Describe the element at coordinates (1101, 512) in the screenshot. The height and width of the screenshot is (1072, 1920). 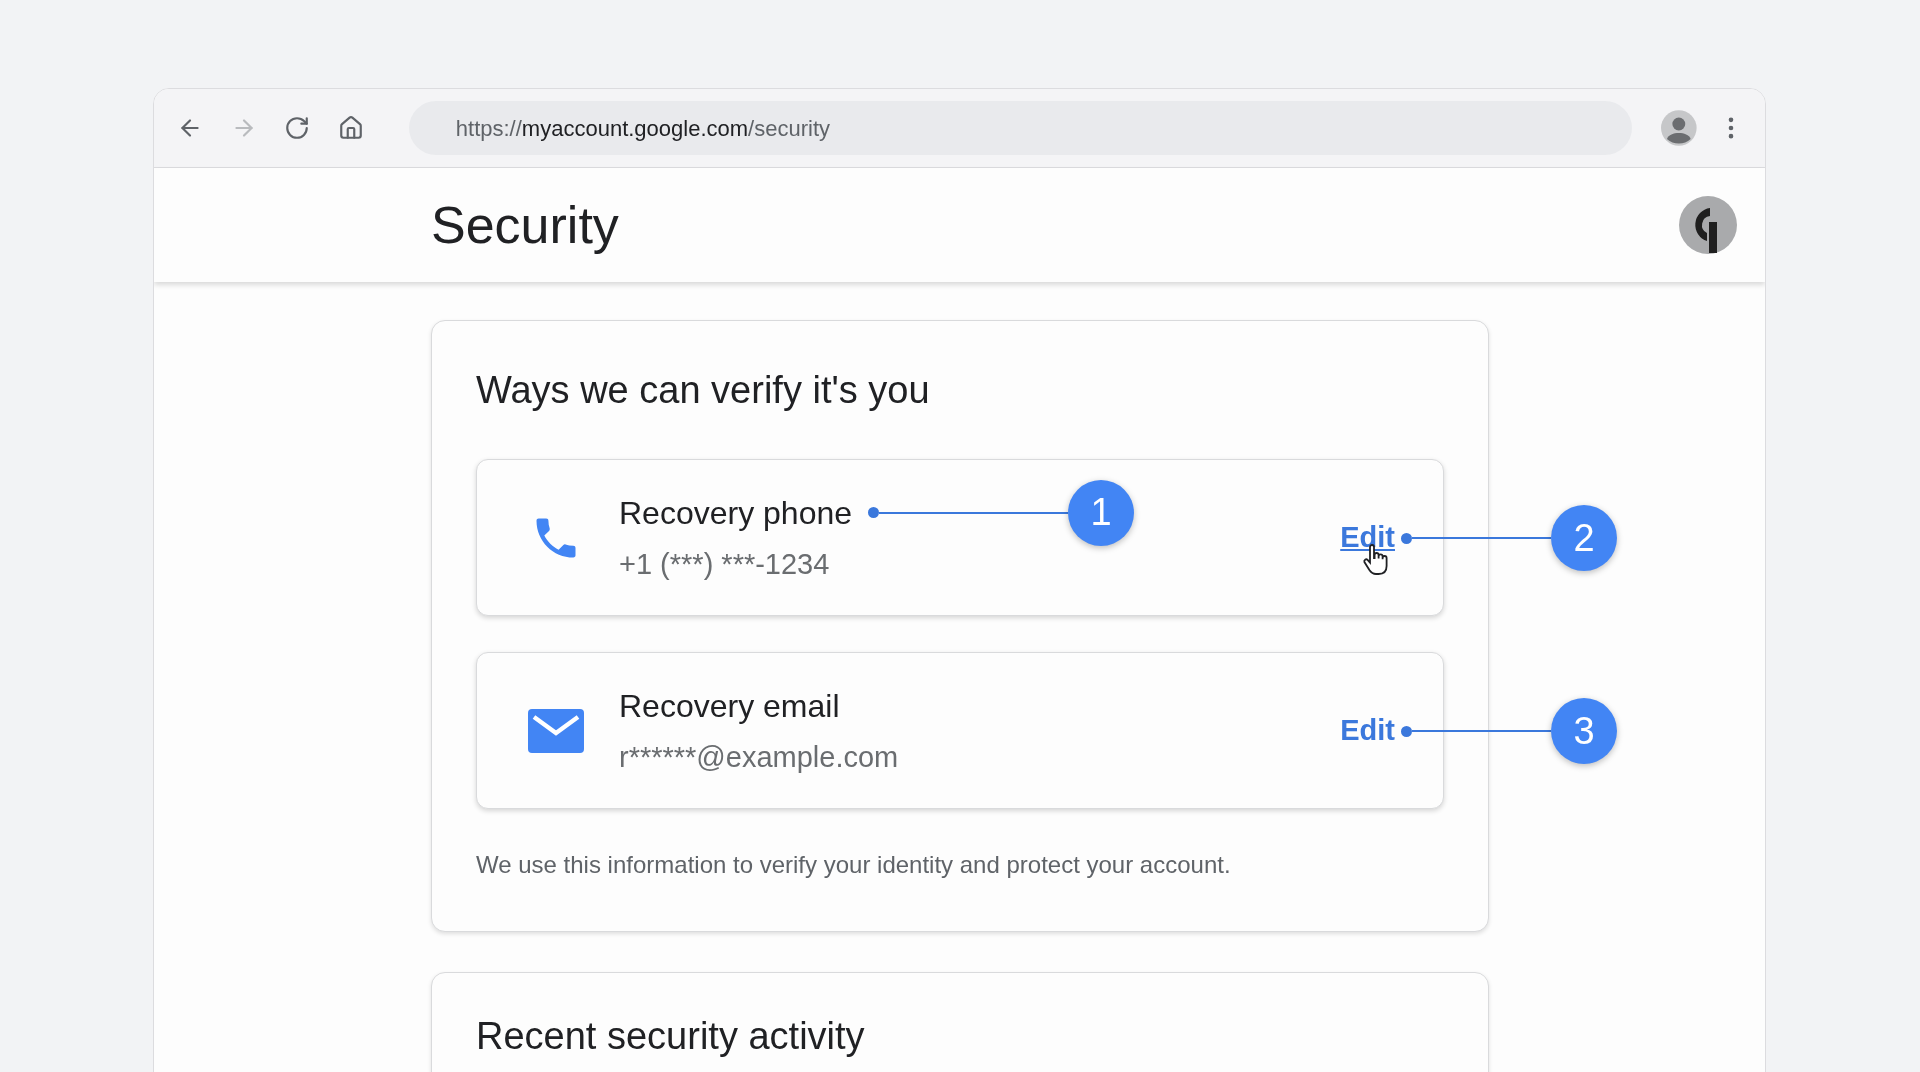
I see `callout-number: 1` at that location.